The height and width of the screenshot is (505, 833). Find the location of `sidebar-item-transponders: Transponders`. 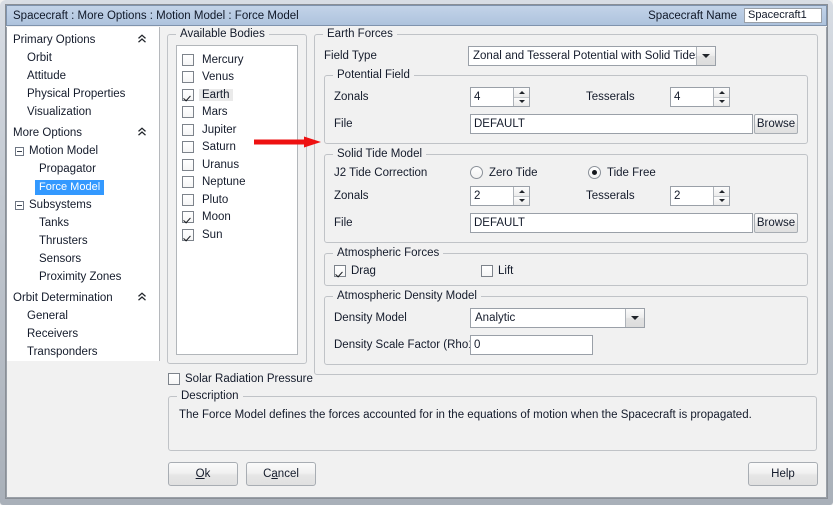

sidebar-item-transponders: Transponders is located at coordinates (83, 352).